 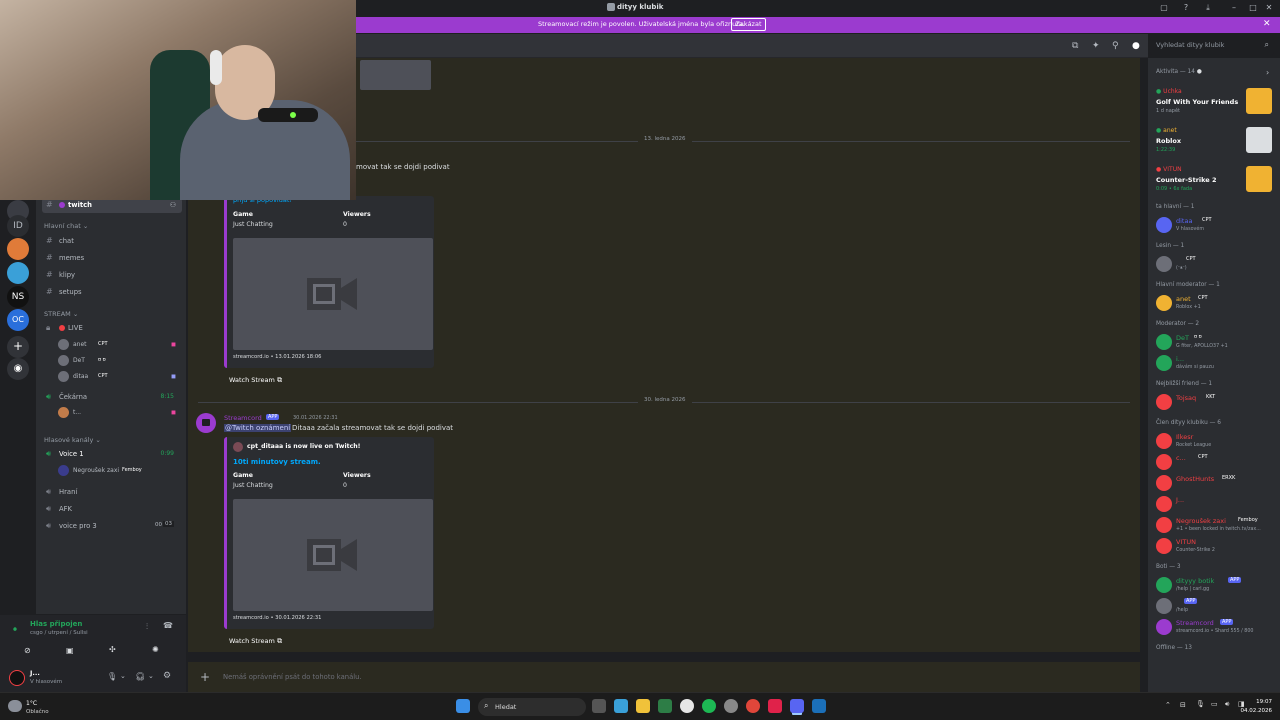 What do you see at coordinates (1269, 8) in the screenshot?
I see `close-button: ✕` at bounding box center [1269, 8].